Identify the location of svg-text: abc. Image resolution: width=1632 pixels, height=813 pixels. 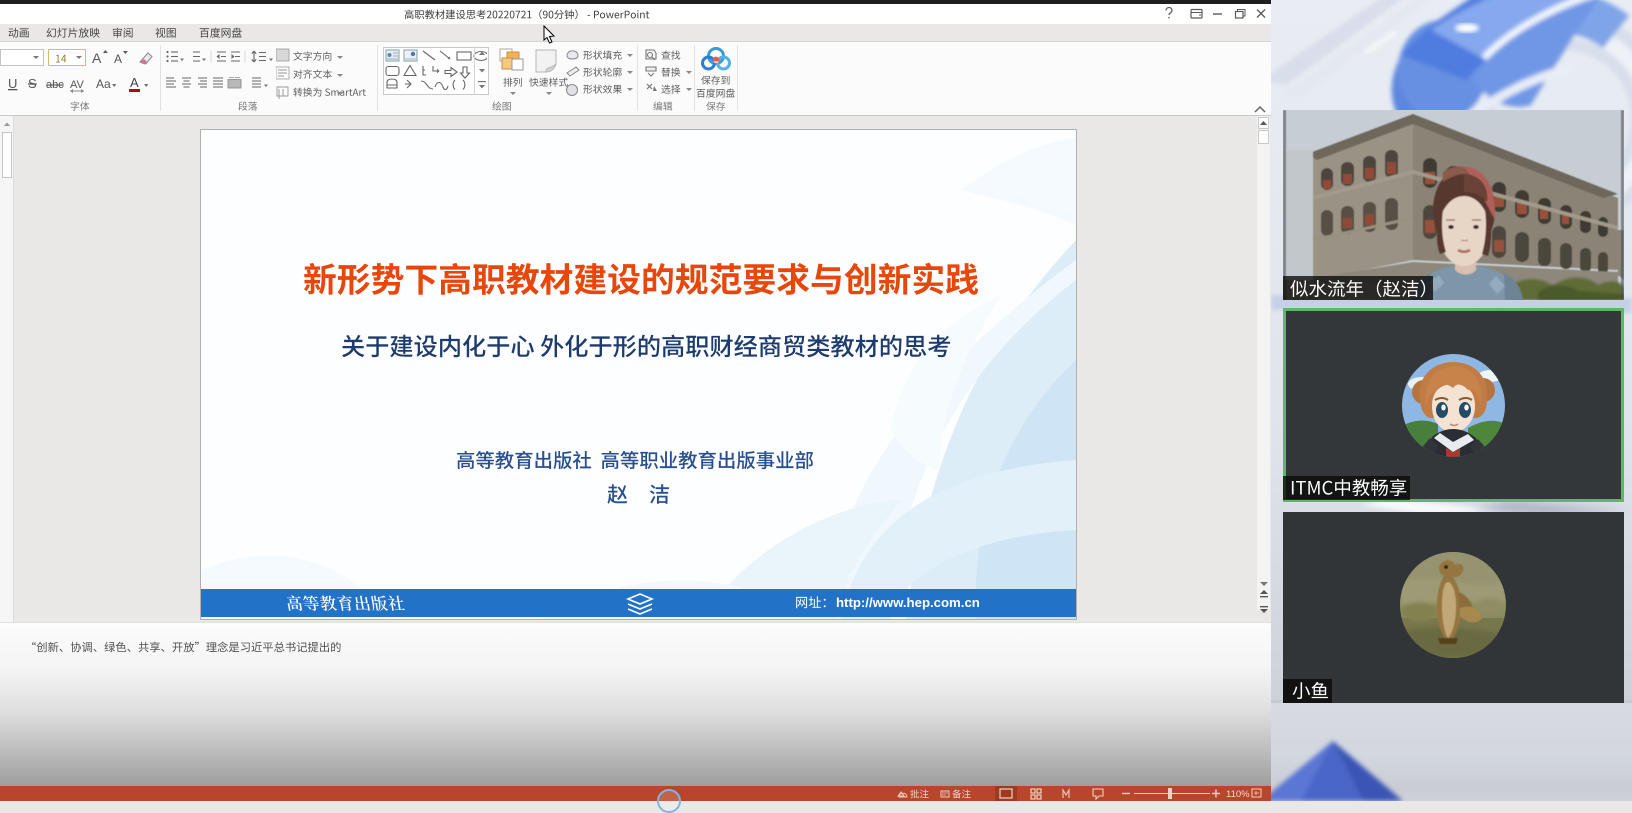
(55, 85).